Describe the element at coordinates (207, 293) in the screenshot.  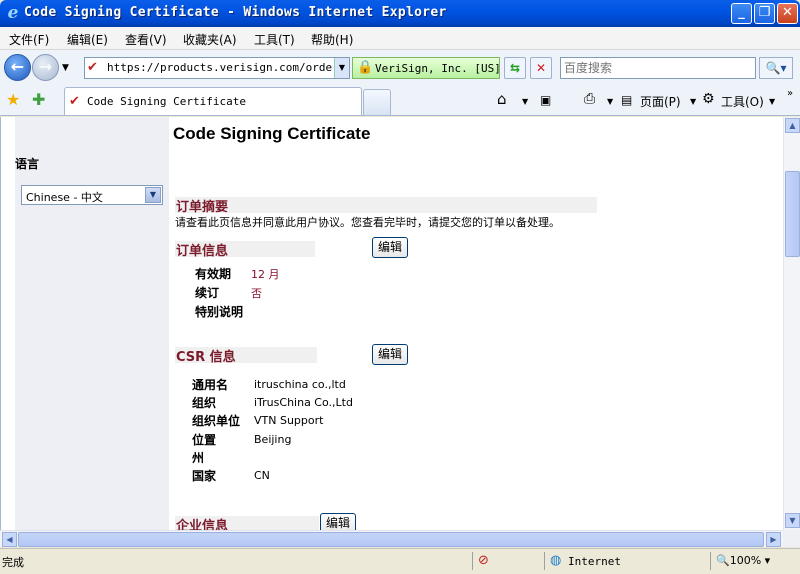
I see `renewal-label: 续订` at that location.